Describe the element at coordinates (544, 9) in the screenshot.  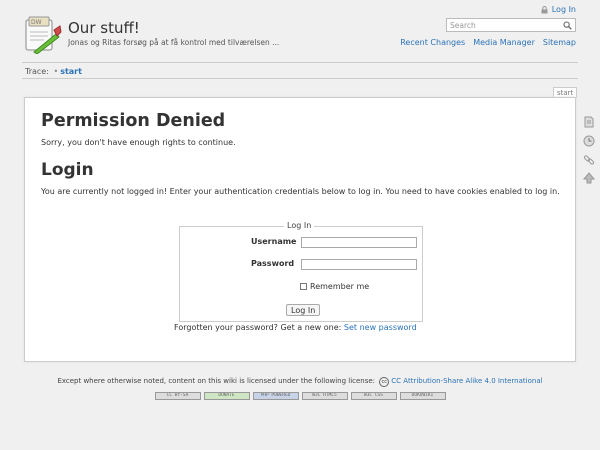
I see `lock-icon` at that location.